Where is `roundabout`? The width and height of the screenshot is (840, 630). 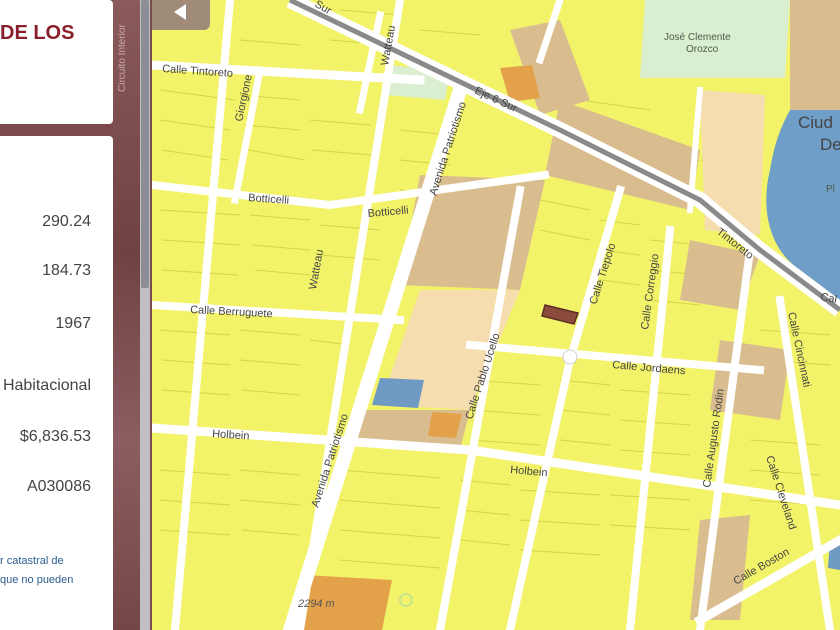 roundabout is located at coordinates (570, 357).